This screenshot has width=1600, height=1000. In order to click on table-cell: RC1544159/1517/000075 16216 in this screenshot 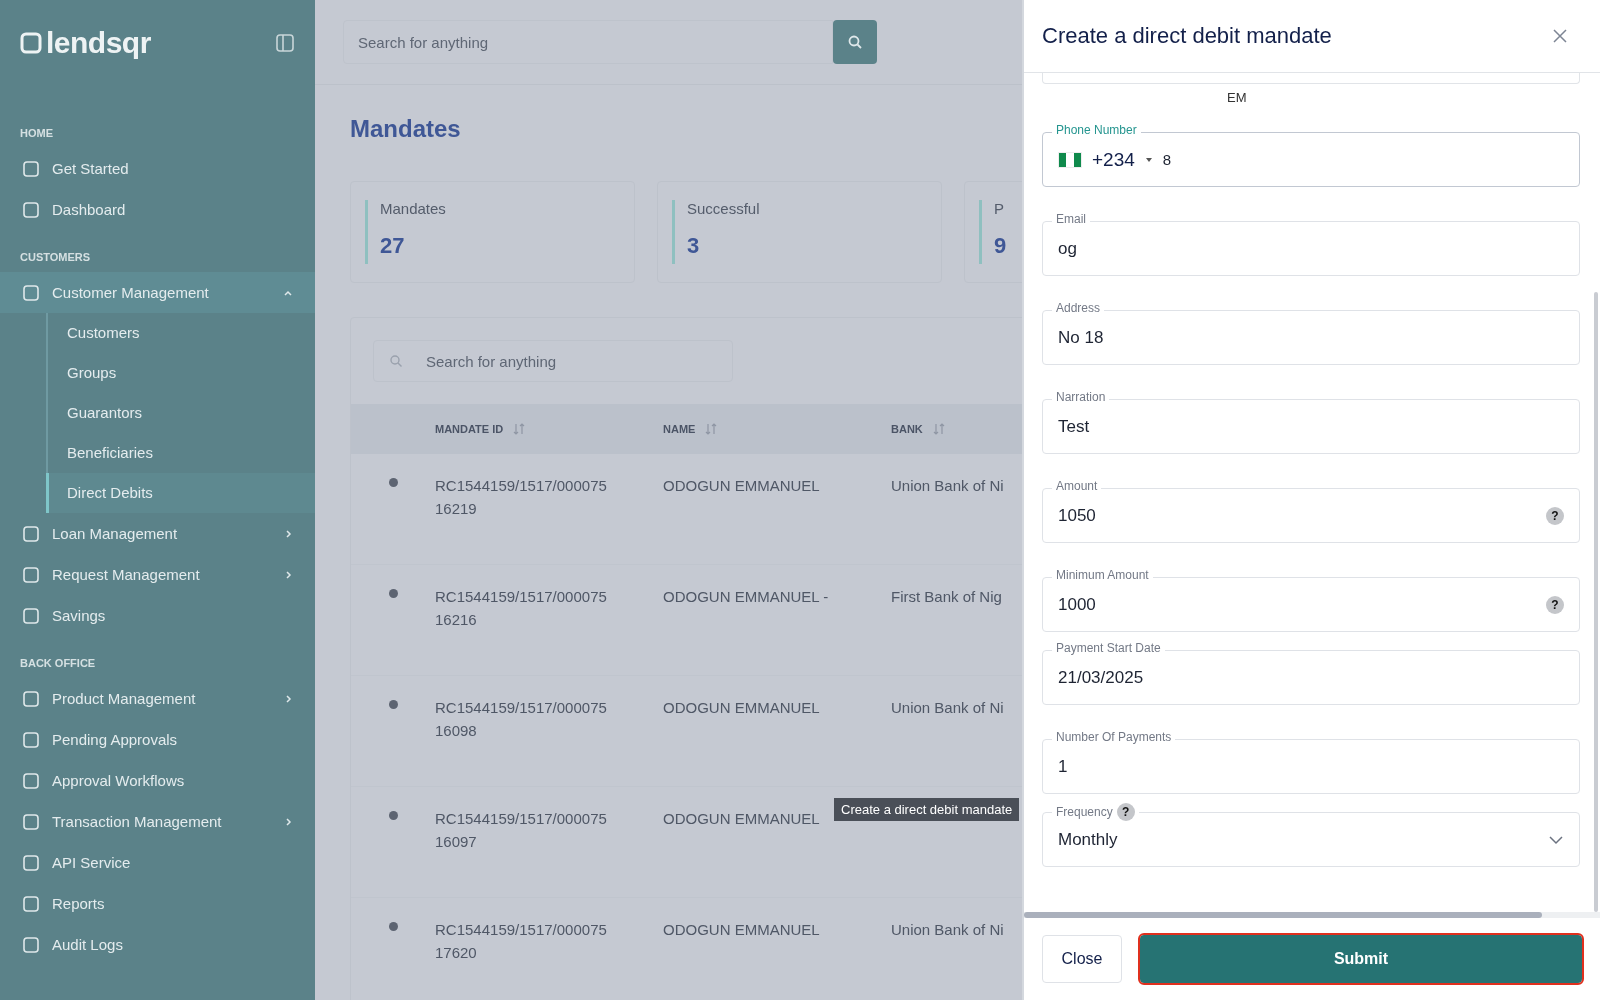, I will do `click(521, 608)`.